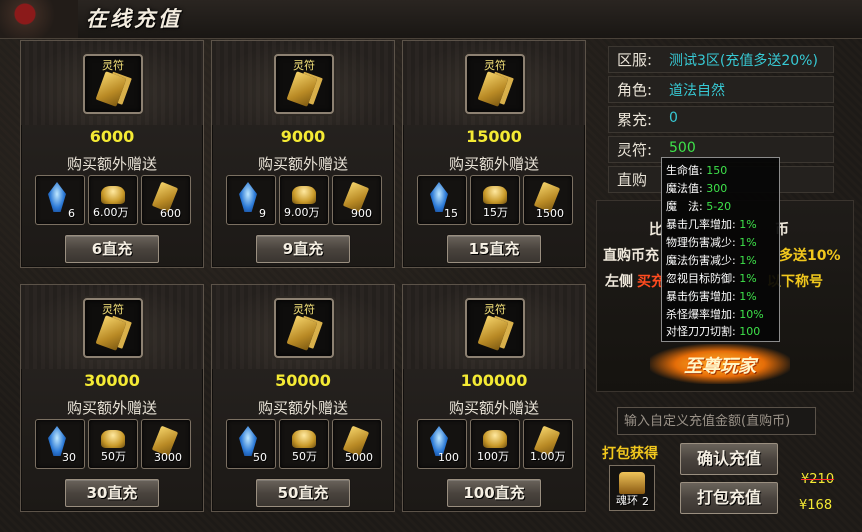  Describe the element at coordinates (632, 488) in the screenshot. I see `pack-reward-item-slot: 魂环 2` at that location.